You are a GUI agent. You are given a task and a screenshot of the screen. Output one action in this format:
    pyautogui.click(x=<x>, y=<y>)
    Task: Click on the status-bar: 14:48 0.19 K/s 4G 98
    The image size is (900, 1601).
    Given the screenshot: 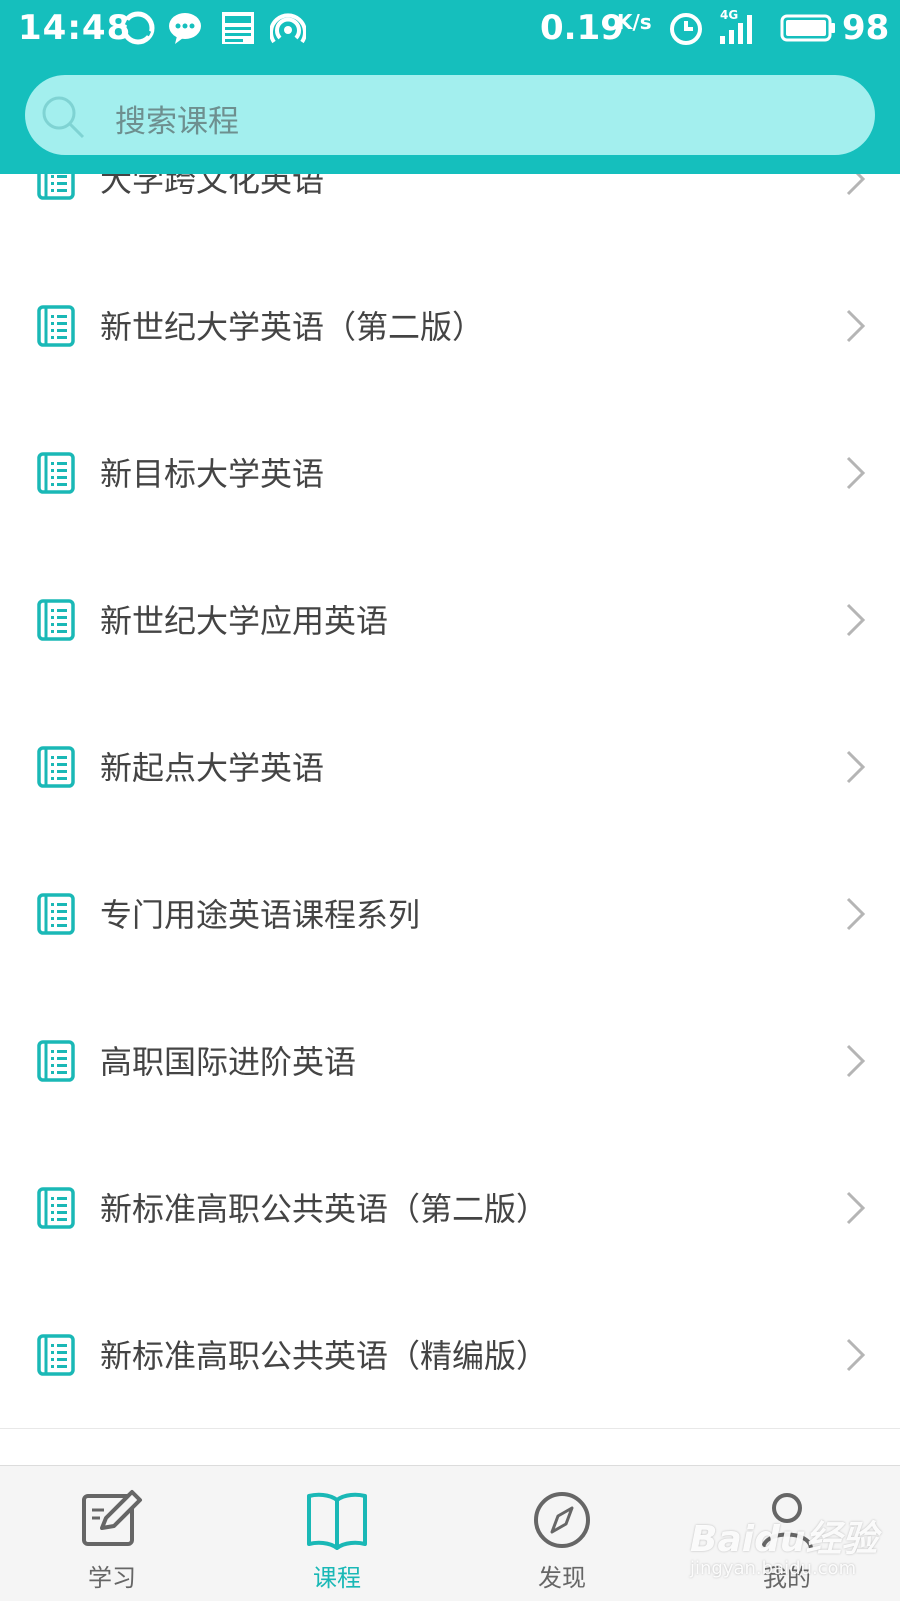 What is the action you would take?
    pyautogui.click(x=450, y=29)
    